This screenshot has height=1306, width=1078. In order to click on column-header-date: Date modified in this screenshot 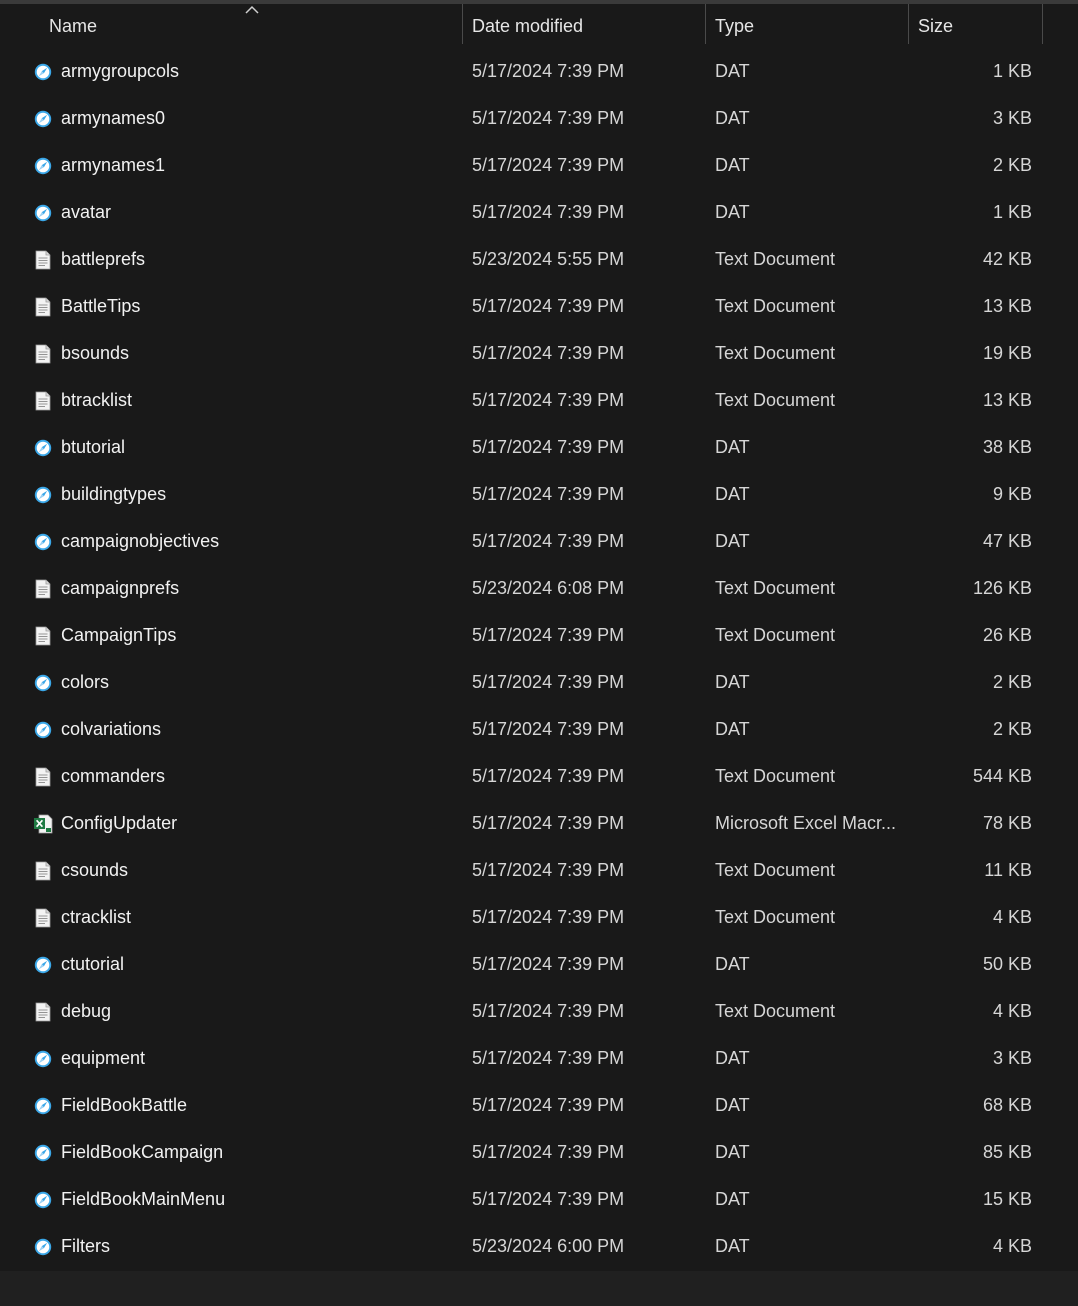, I will do `click(587, 24)`.